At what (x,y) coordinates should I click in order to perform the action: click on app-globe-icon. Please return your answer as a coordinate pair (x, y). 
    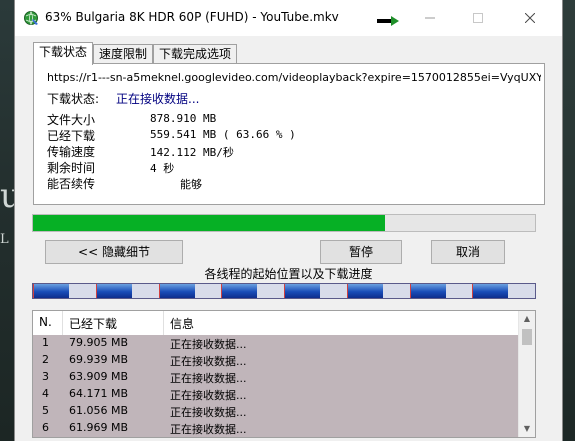
    Looking at the image, I should click on (31, 18).